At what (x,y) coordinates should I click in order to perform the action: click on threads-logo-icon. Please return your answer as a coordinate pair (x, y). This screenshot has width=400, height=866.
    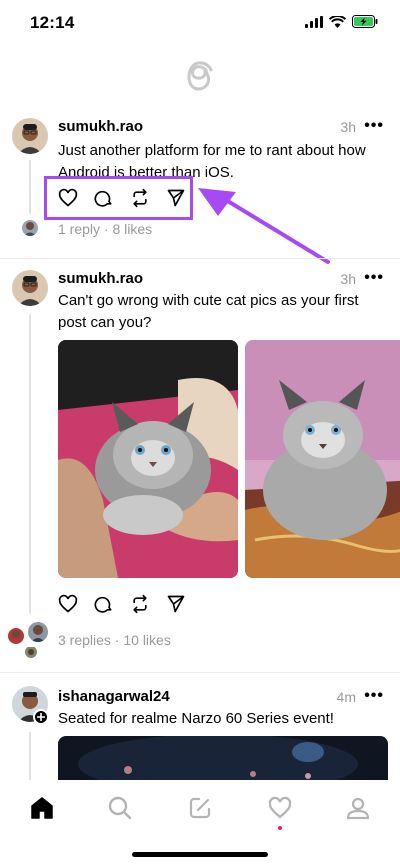
    Looking at the image, I should click on (200, 76).